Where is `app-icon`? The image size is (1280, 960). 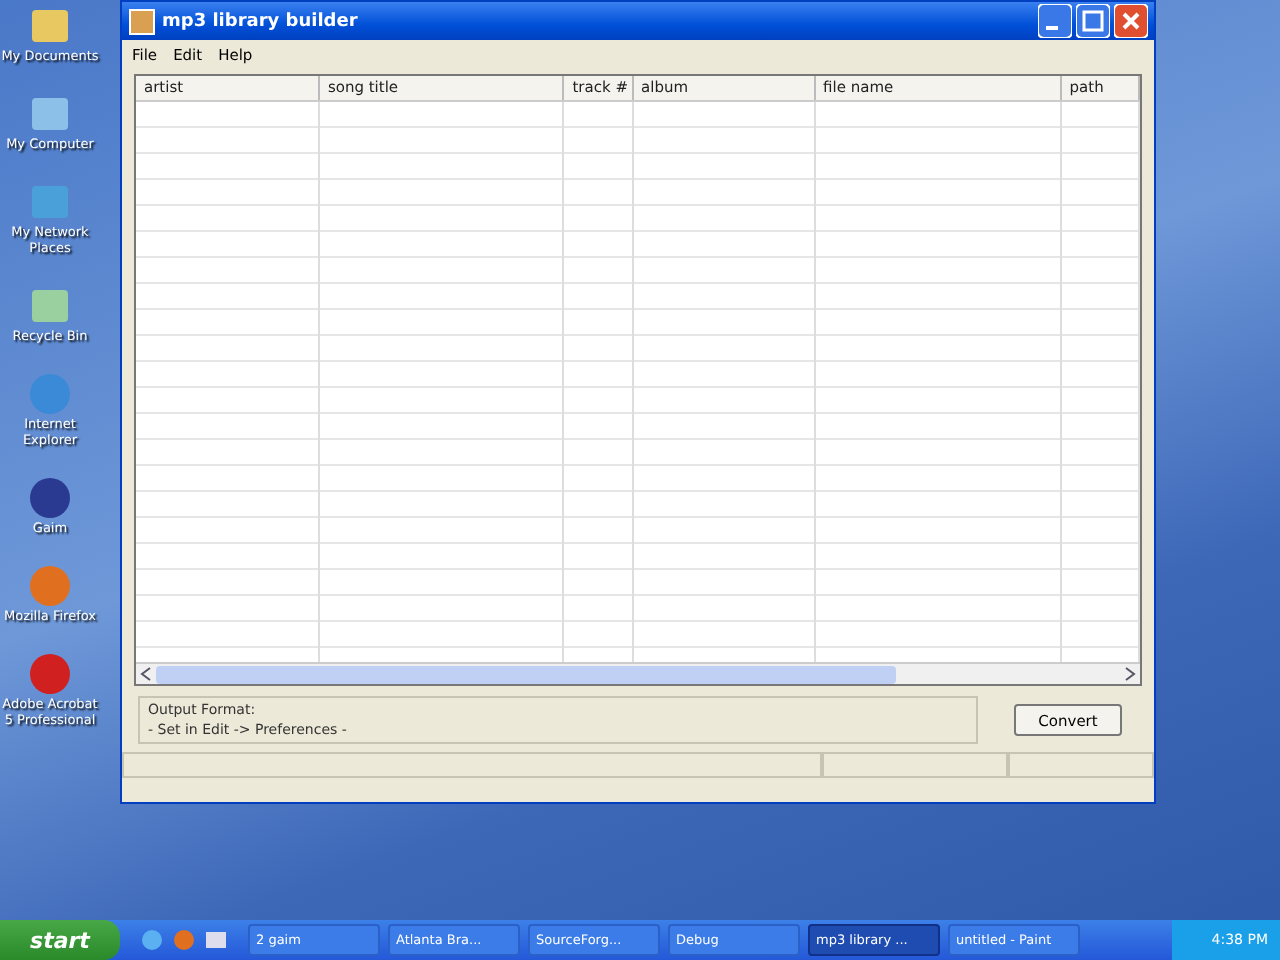 app-icon is located at coordinates (142, 21).